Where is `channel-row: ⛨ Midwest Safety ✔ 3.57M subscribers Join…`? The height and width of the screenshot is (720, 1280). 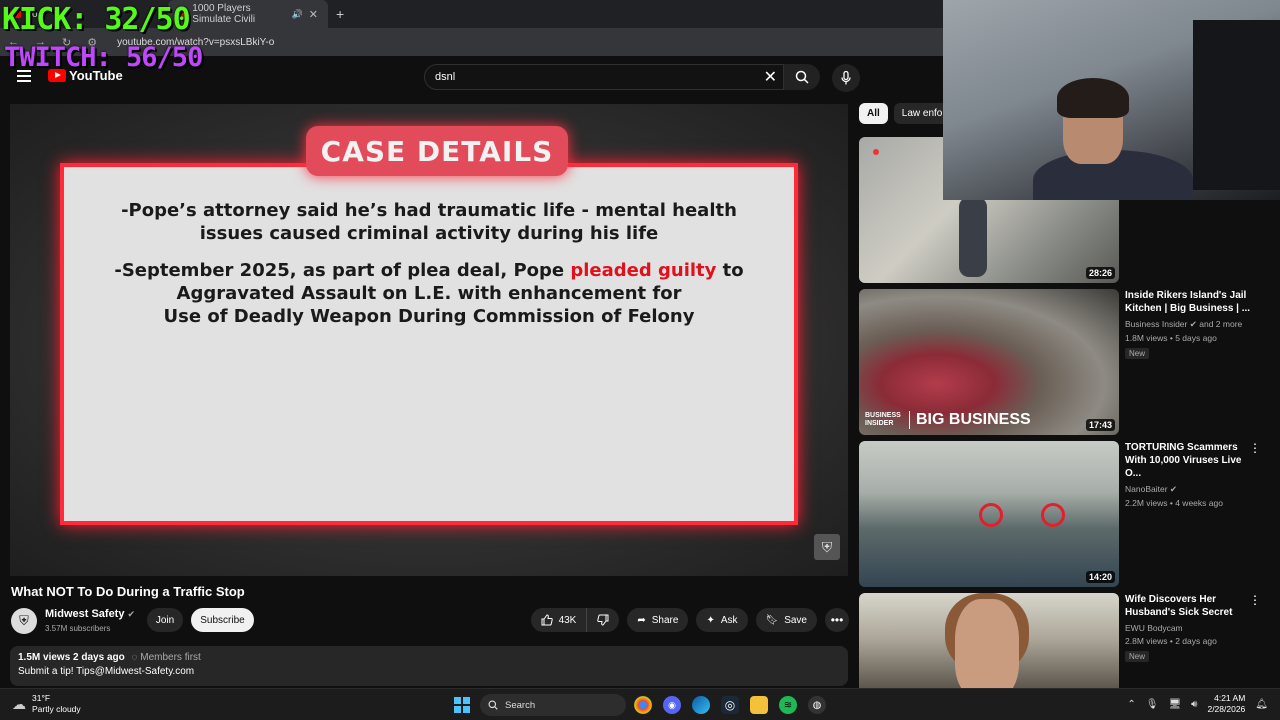 channel-row: ⛨ Midwest Safety ✔ 3.57M subscribers Join… is located at coordinates (430, 621).